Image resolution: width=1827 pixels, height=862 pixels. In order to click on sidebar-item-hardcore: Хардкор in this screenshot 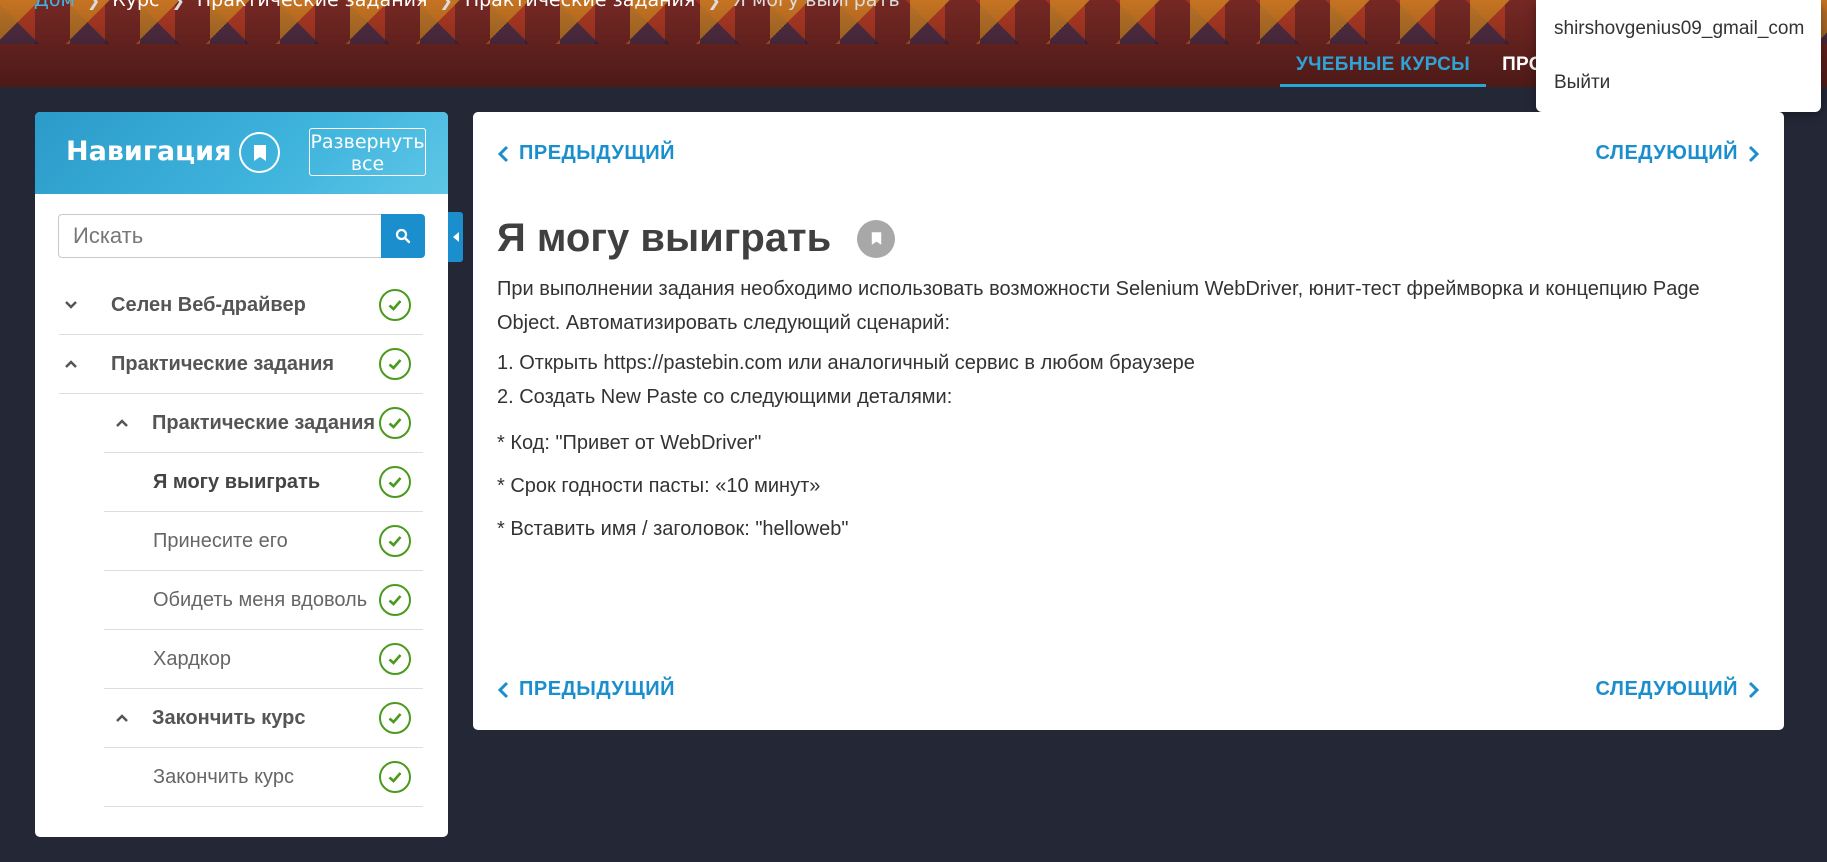, I will do `click(263, 659)`.